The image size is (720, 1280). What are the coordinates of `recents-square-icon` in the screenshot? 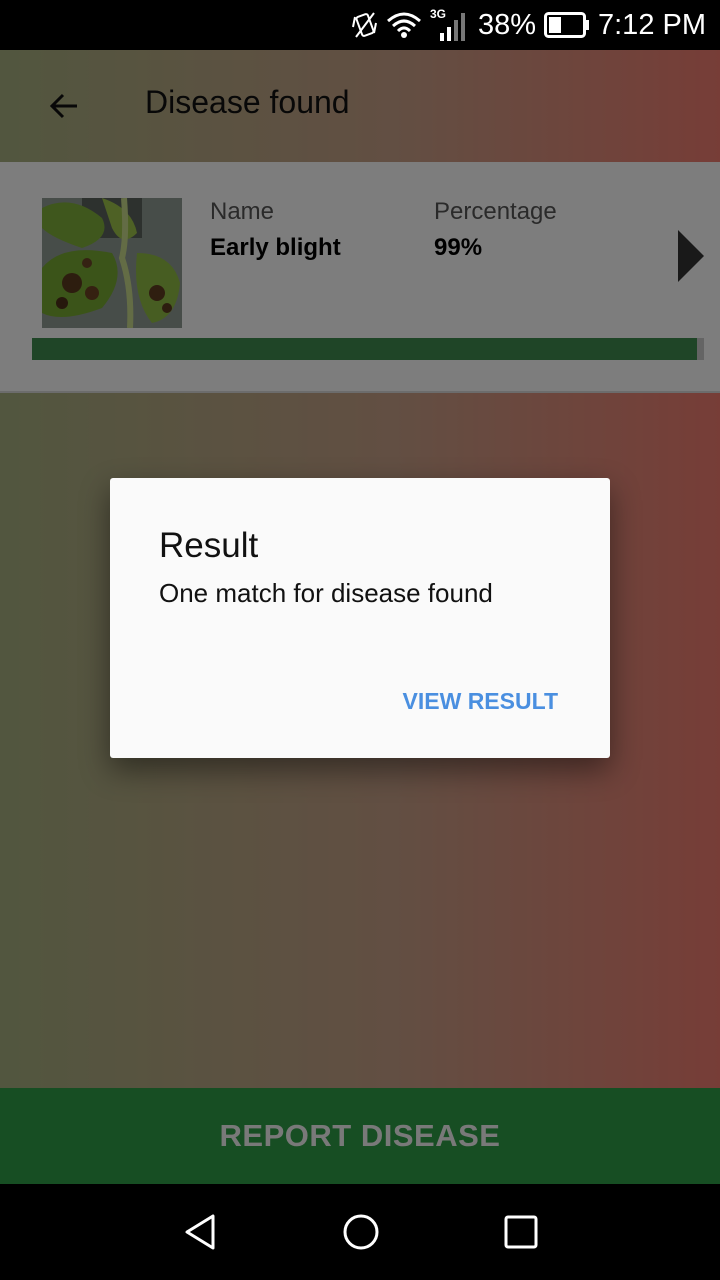 It's located at (521, 1232).